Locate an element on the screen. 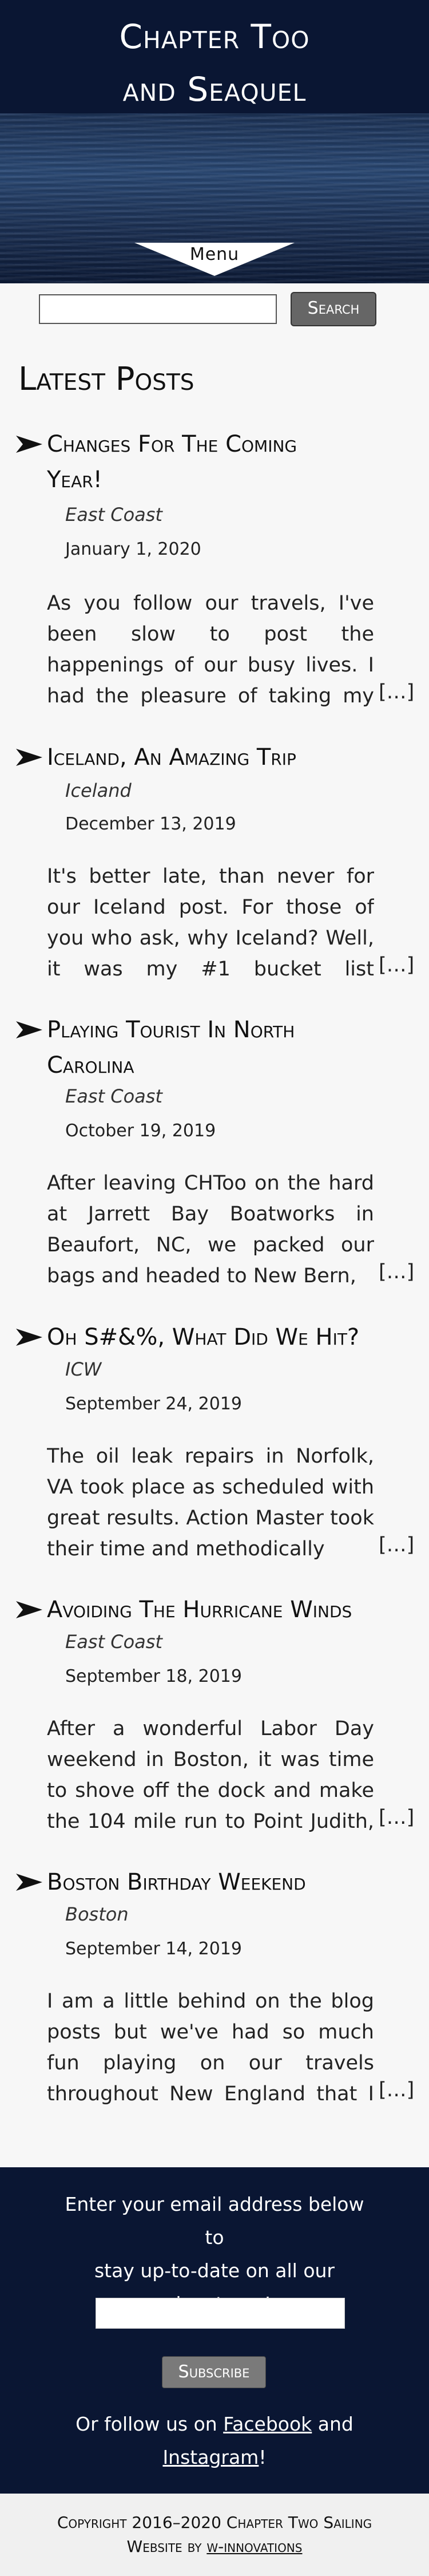  site-title: Chapter Too and Seaquel is located at coordinates (214, 63).